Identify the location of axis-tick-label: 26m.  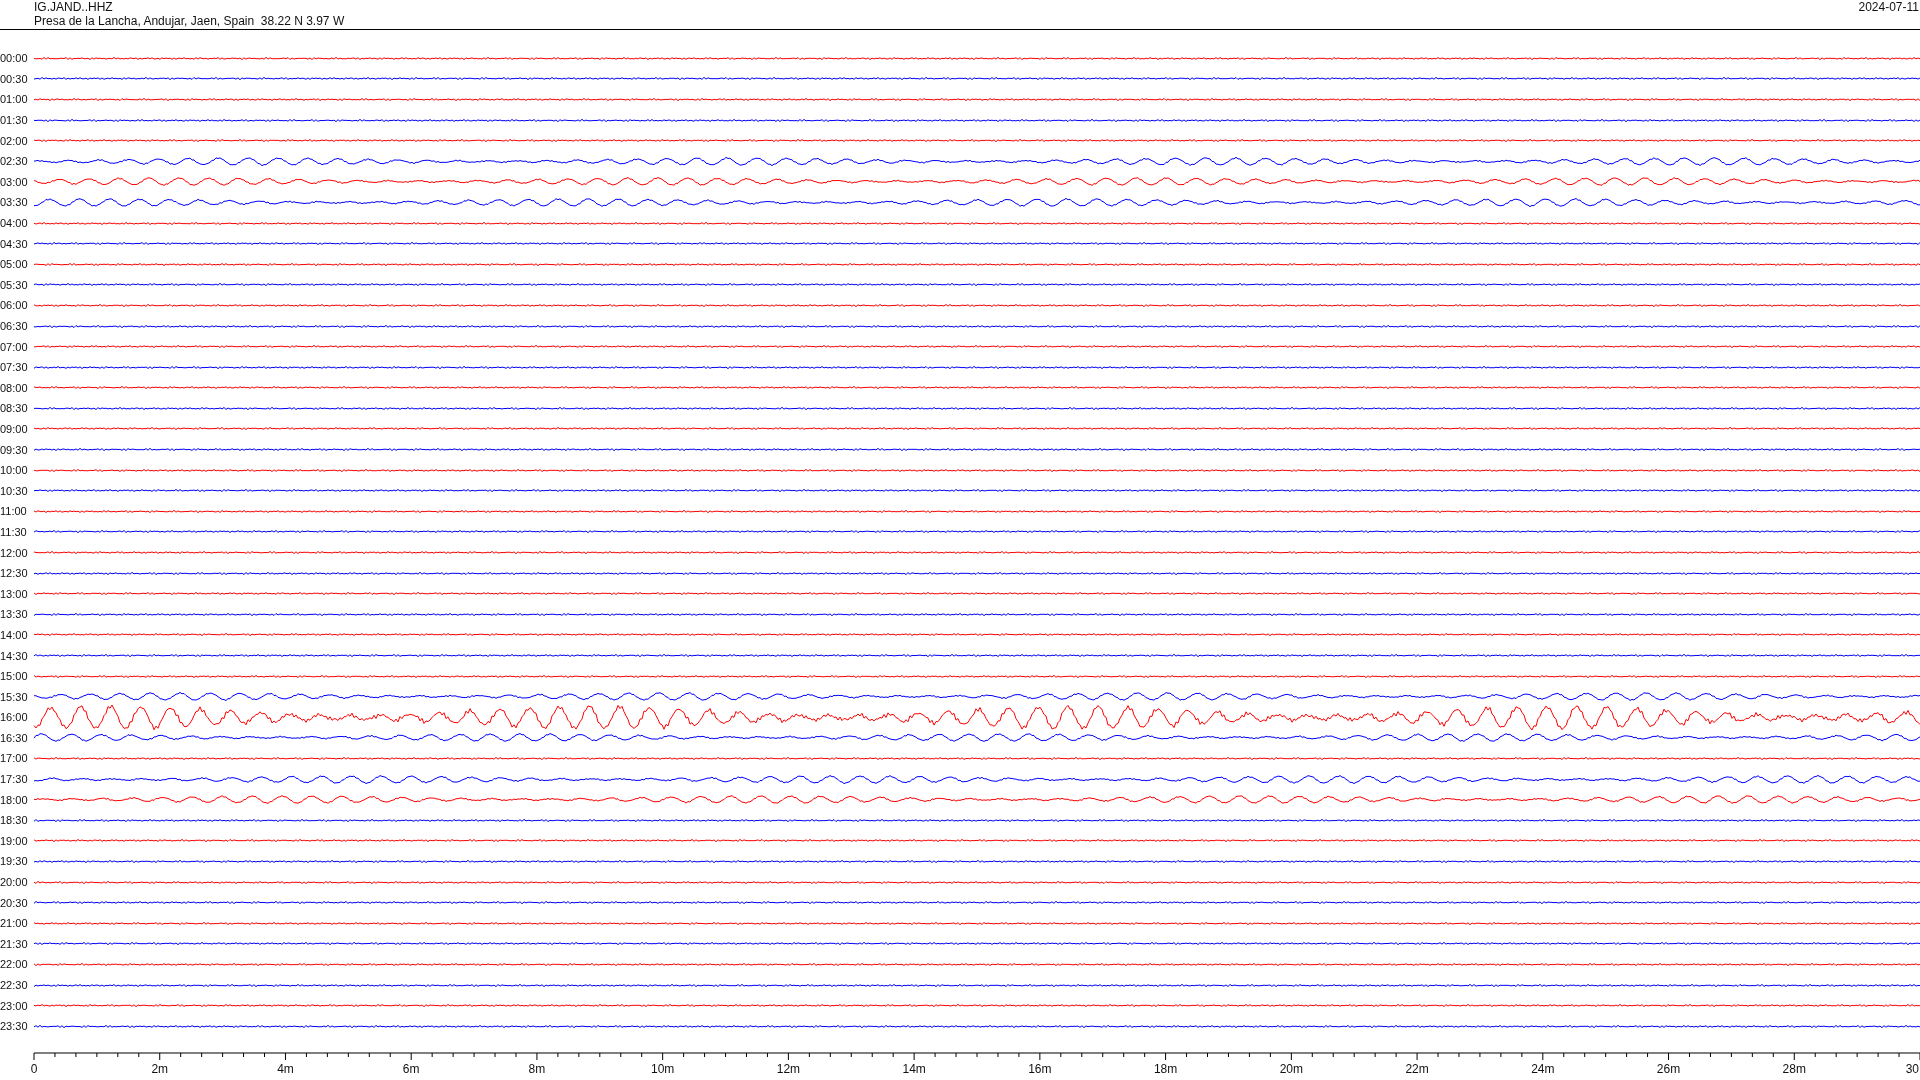
(1668, 1068).